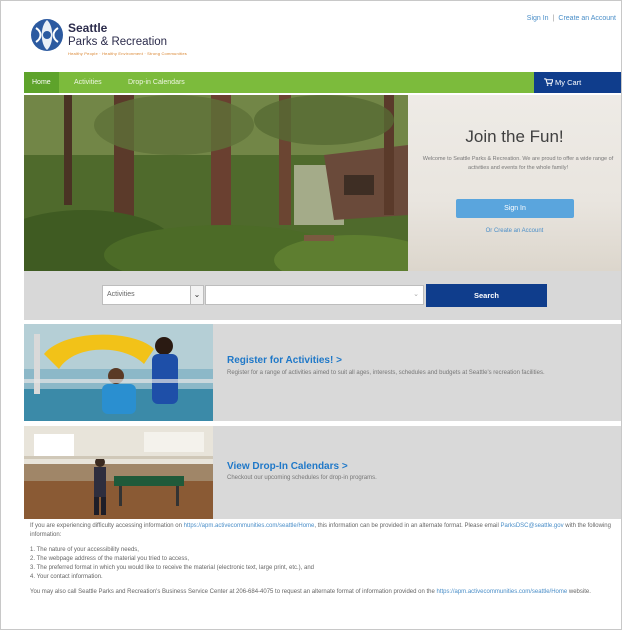  I want to click on category-select-value: Activities, so click(121, 294).